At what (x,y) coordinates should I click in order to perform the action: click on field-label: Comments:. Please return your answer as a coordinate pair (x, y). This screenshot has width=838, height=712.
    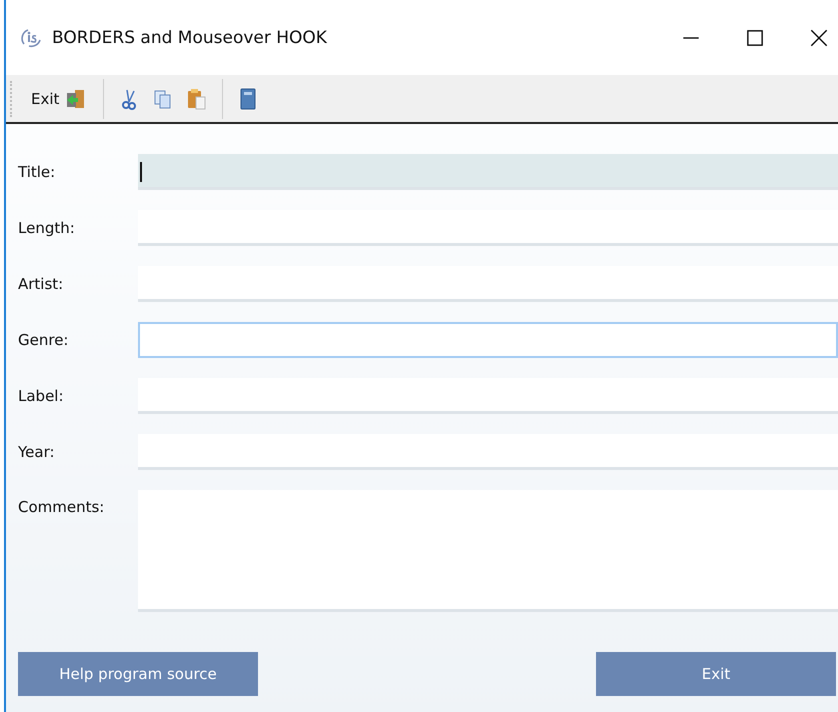
    Looking at the image, I should click on (62, 506).